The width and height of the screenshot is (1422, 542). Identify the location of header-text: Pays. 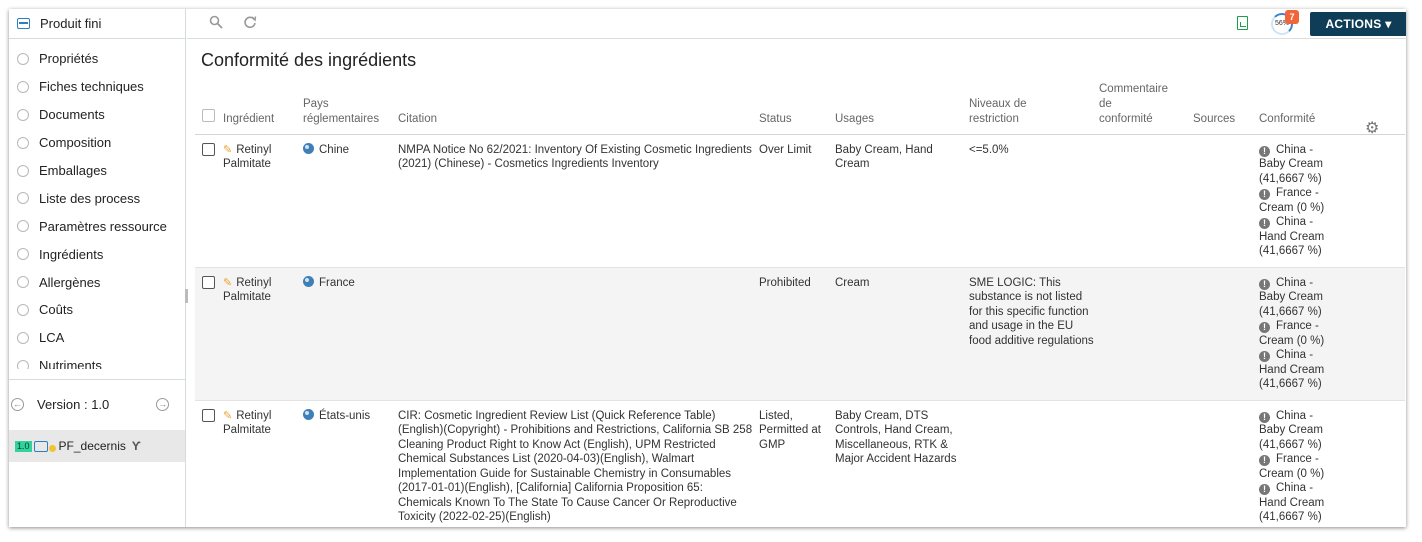
(316, 103).